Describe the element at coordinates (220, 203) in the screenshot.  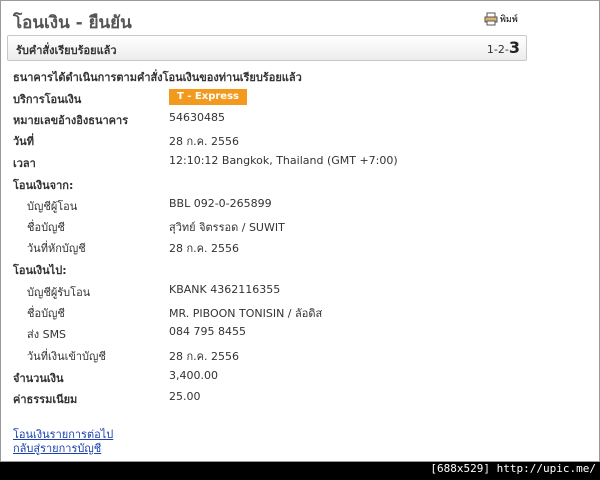
I see `from-account-value: BBL 092-0-265899` at that location.